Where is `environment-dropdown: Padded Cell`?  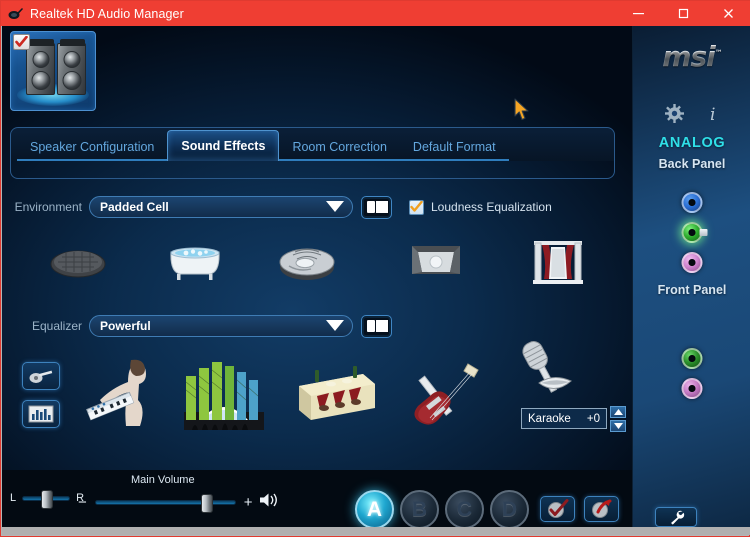
environment-dropdown: Padded Cell is located at coordinates (221, 207).